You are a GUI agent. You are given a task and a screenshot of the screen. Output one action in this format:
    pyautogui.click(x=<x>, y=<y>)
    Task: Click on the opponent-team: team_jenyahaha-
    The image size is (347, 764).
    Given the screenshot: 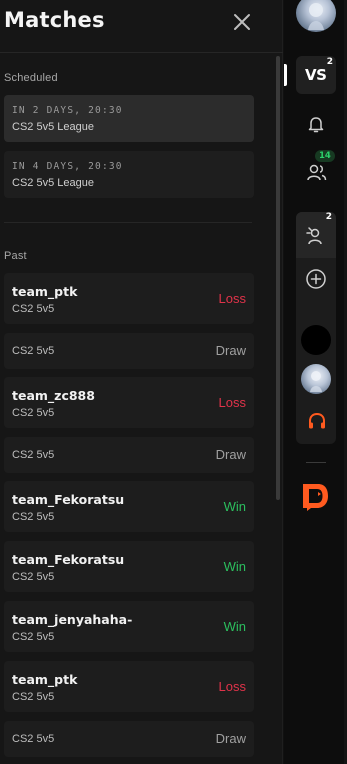 What is the action you would take?
    pyautogui.click(x=72, y=619)
    